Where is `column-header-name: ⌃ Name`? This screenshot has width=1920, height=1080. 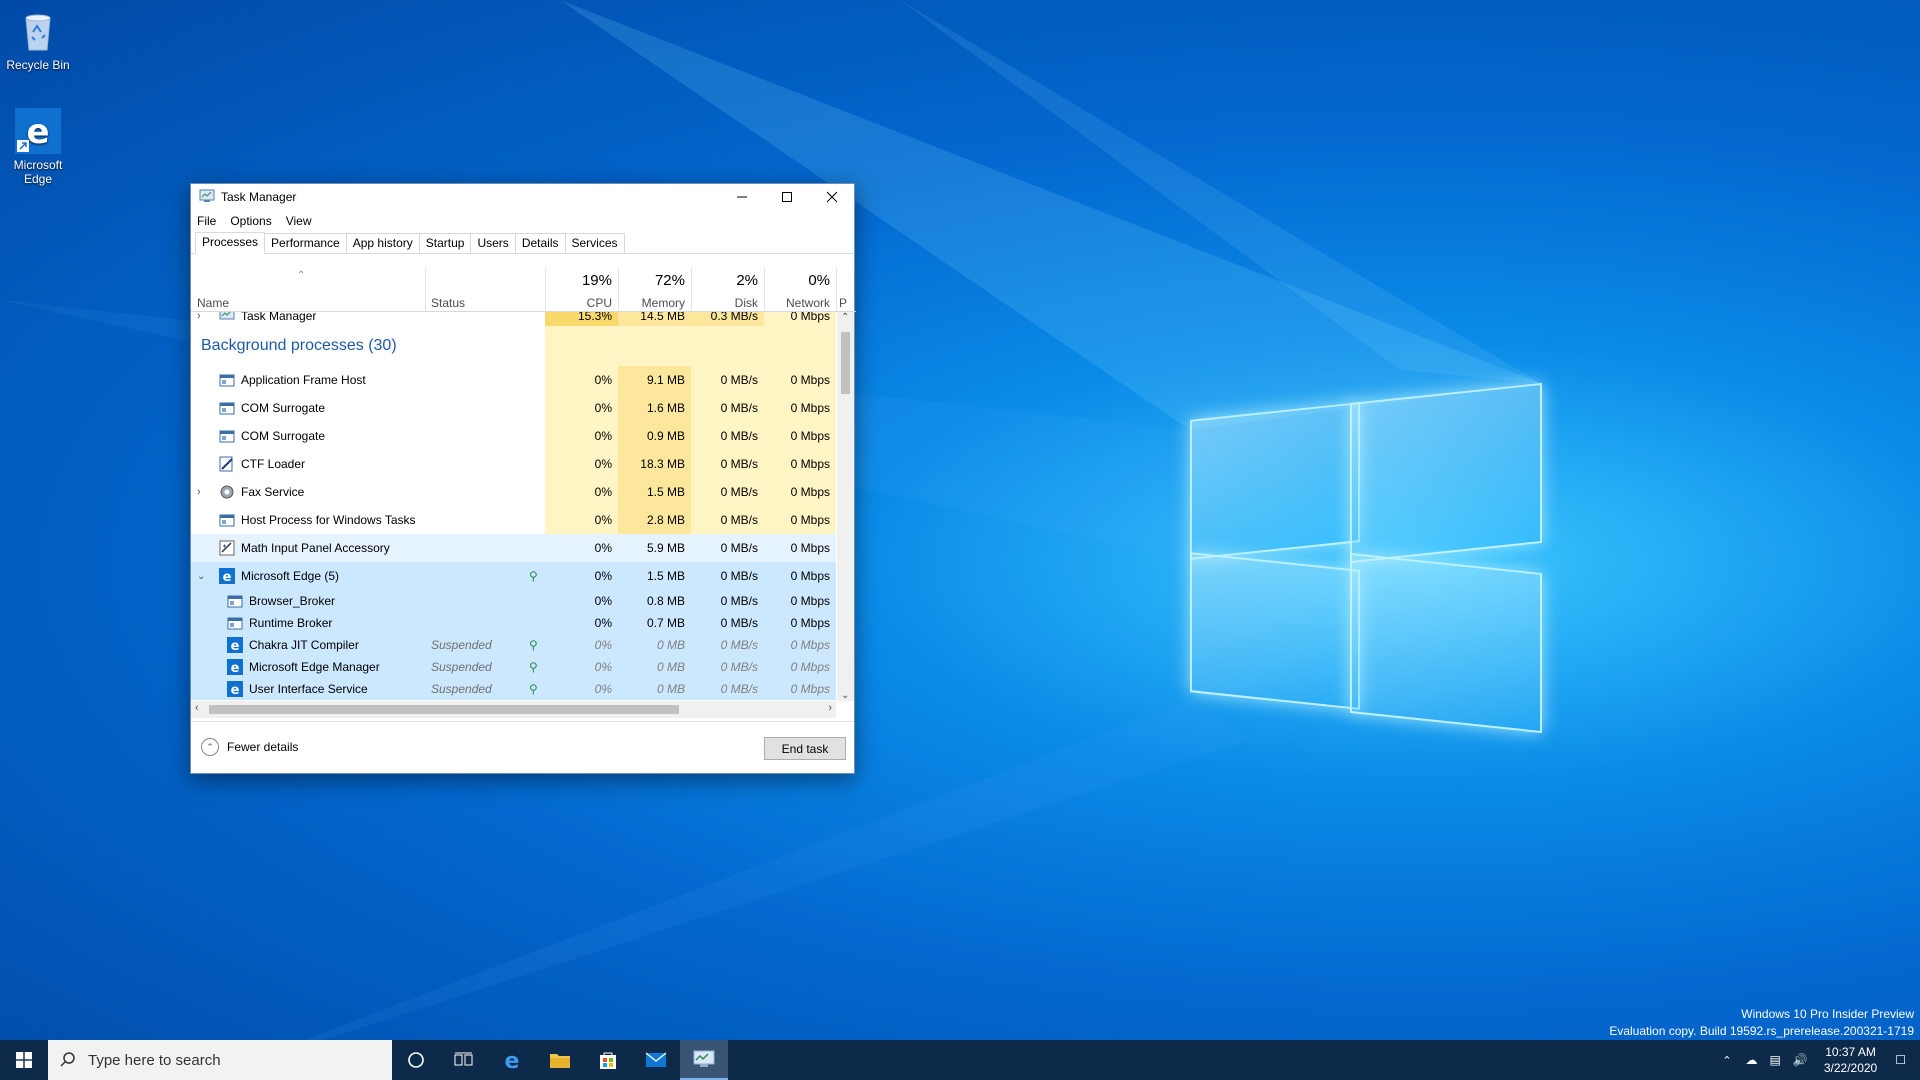 column-header-name: ⌃ Name is located at coordinates (308, 290).